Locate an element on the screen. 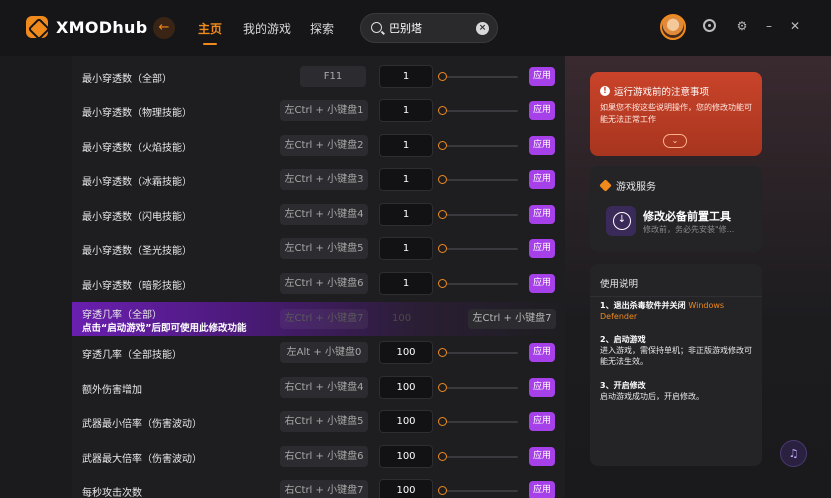  cheat-label: 武器最小倍率（伤害波动） is located at coordinates (142, 424).